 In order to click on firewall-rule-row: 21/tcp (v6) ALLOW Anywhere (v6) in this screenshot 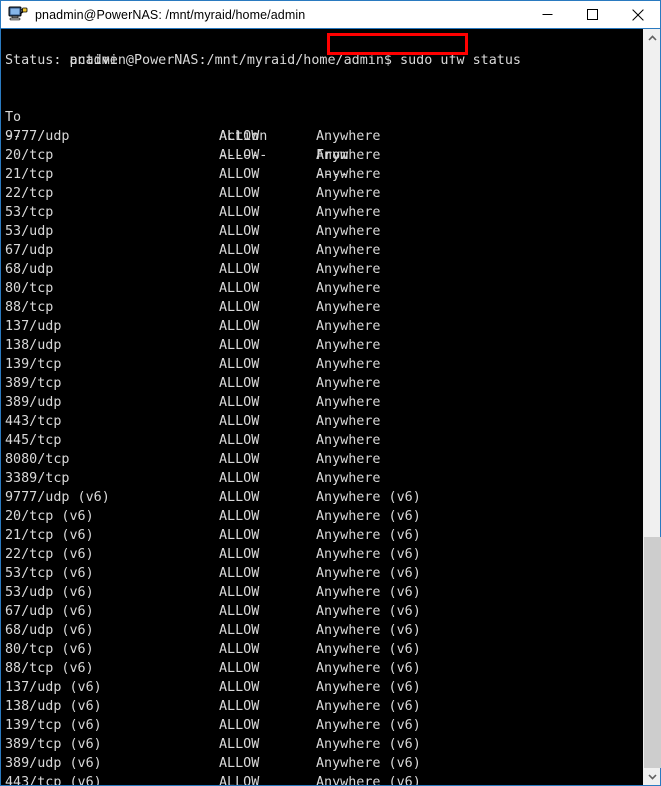, I will do `click(324, 535)`.